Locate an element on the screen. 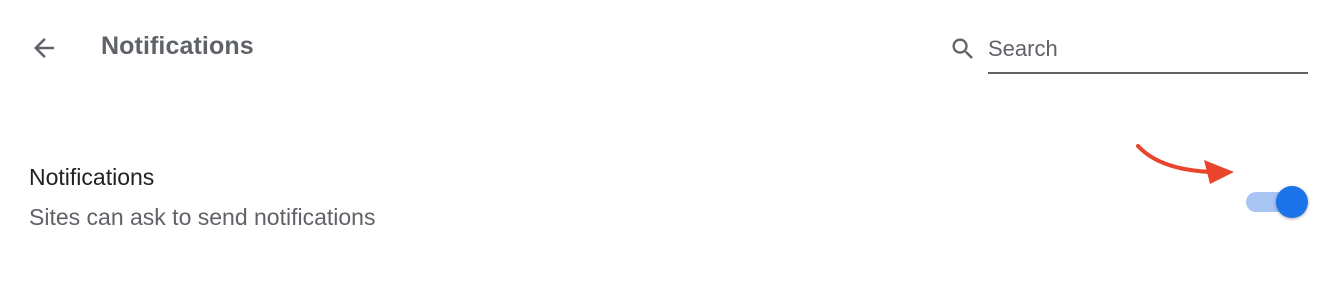 The width and height of the screenshot is (1340, 284). search-icon is located at coordinates (963, 49).